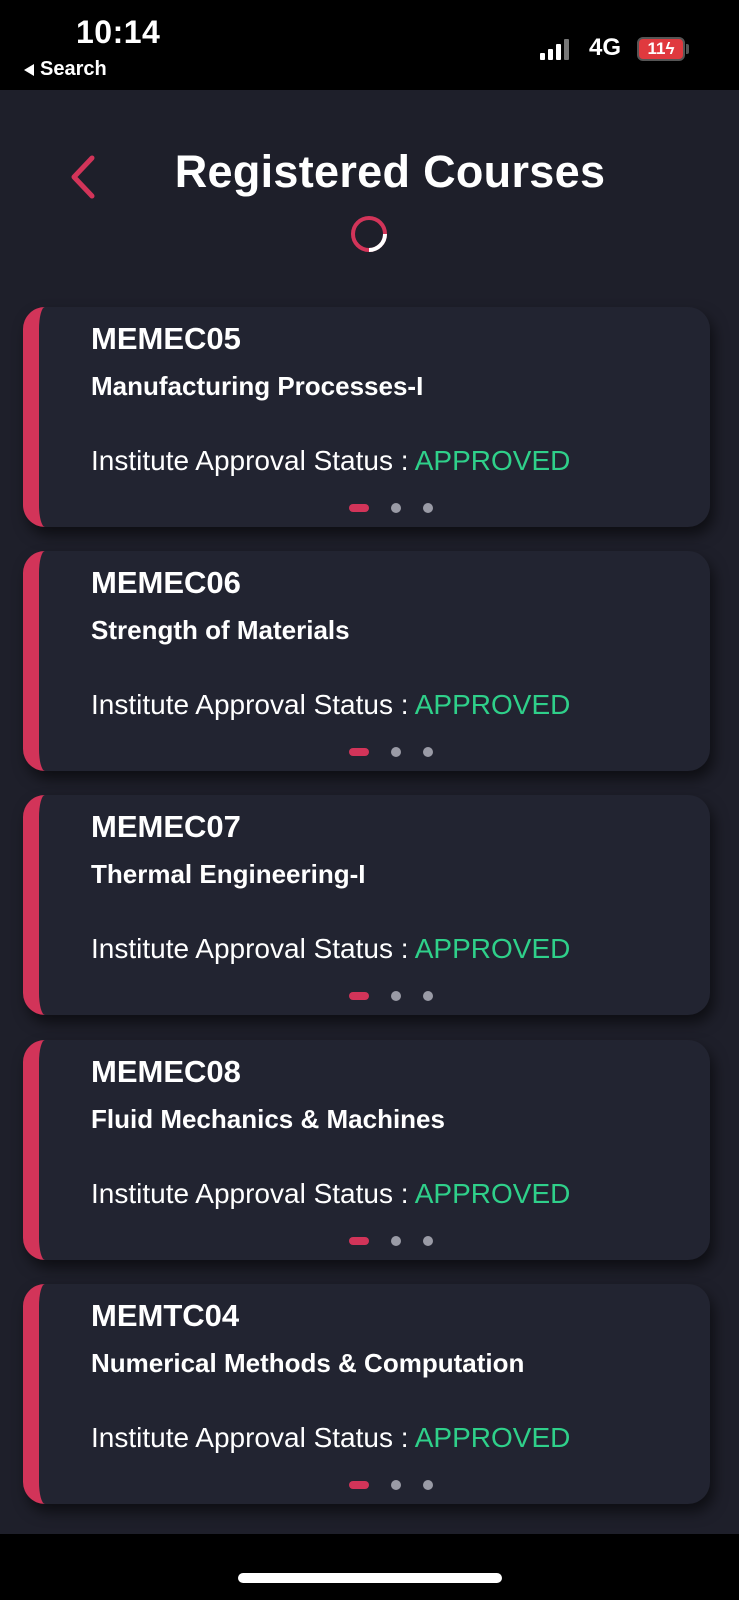 This screenshot has height=1600, width=739. I want to click on course-name: Manufacturing Processes-I, so click(257, 386).